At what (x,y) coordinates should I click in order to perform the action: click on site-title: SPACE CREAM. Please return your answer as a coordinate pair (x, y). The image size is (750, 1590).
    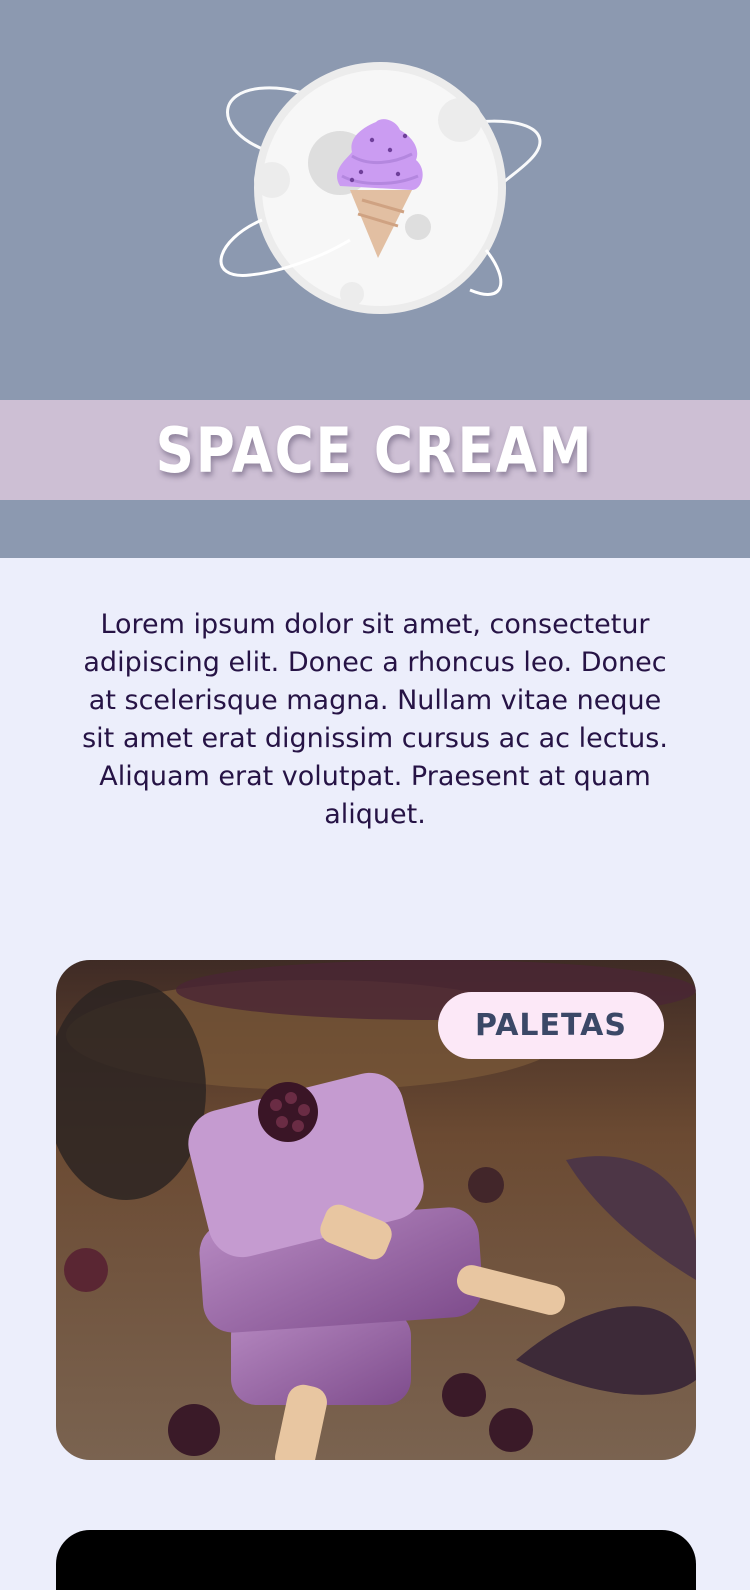
    Looking at the image, I should click on (375, 450).